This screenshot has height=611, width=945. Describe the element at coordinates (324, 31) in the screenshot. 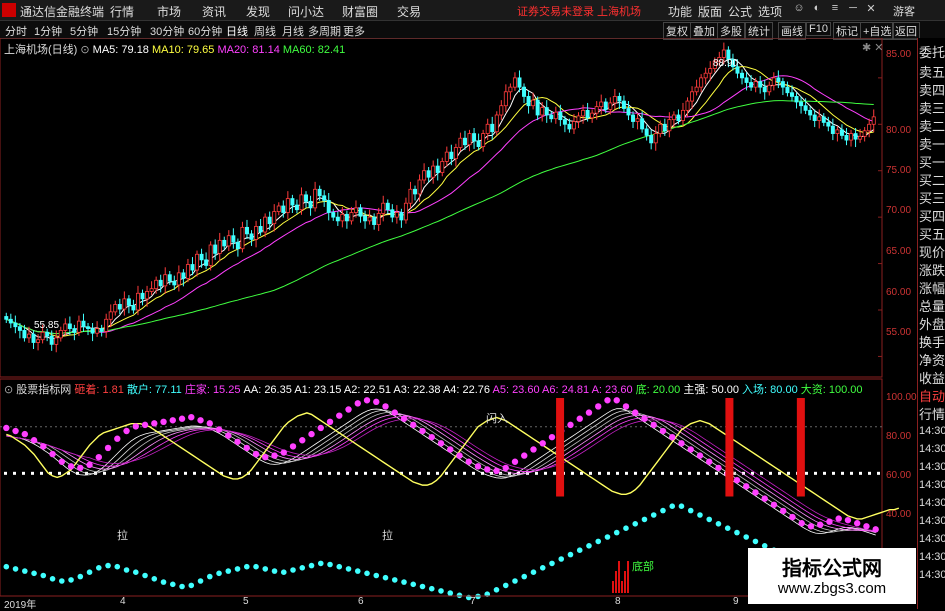

I see `period-multi: 多周期` at that location.